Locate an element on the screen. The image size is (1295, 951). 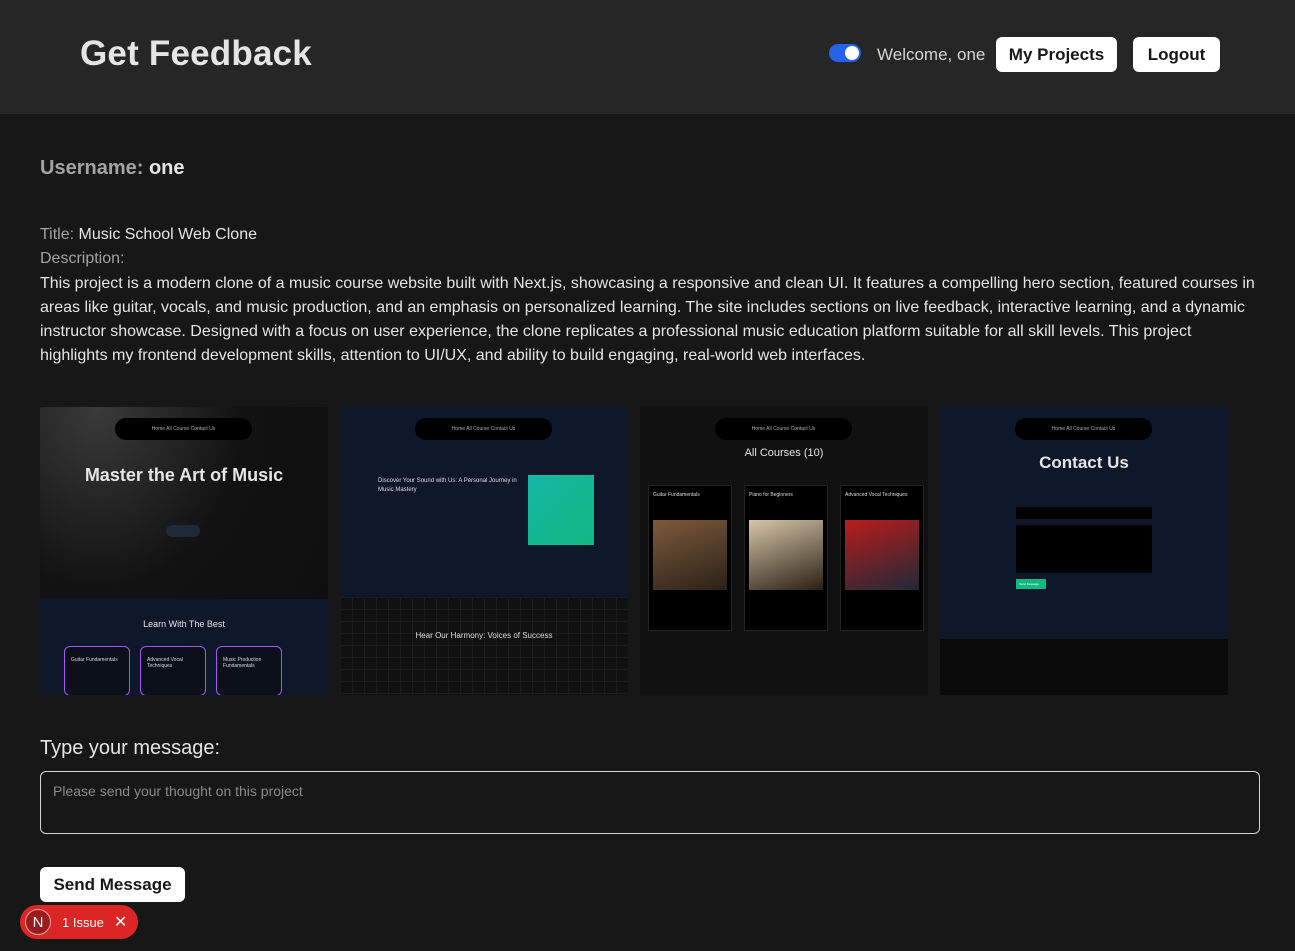
title-value: Music School Web Clone is located at coordinates (167, 234).